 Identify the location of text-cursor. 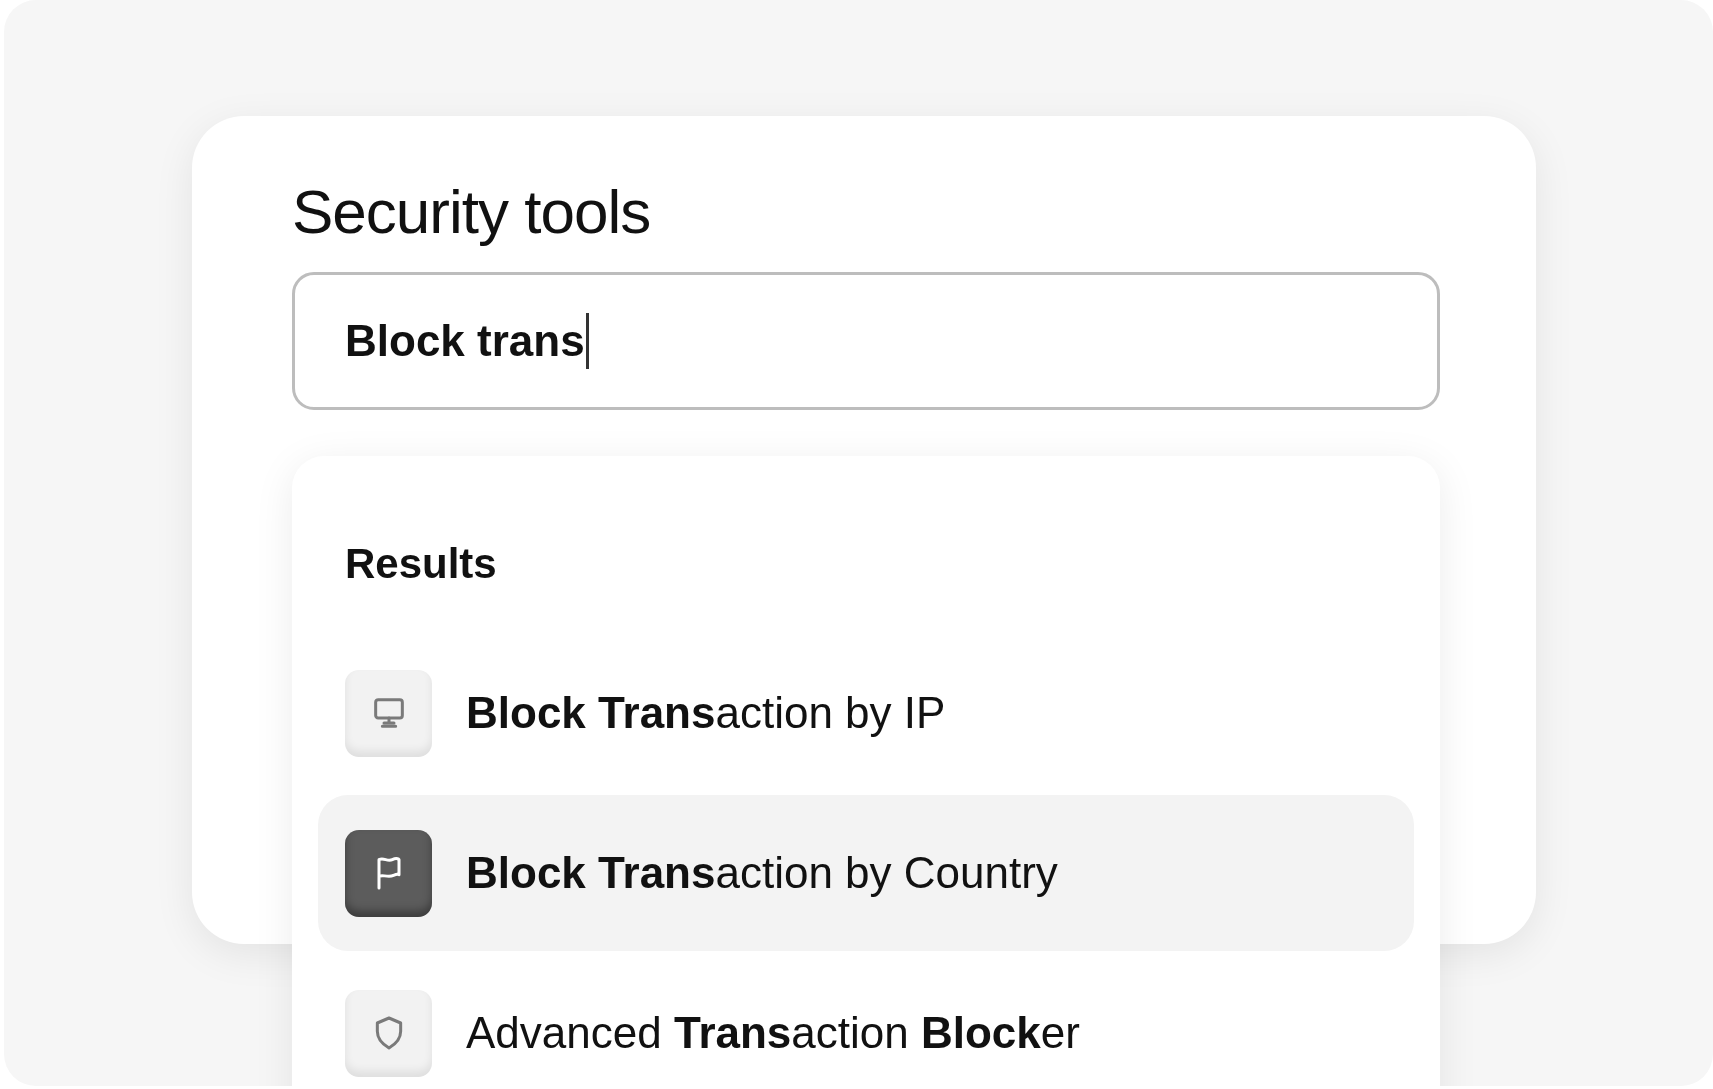
(587, 341).